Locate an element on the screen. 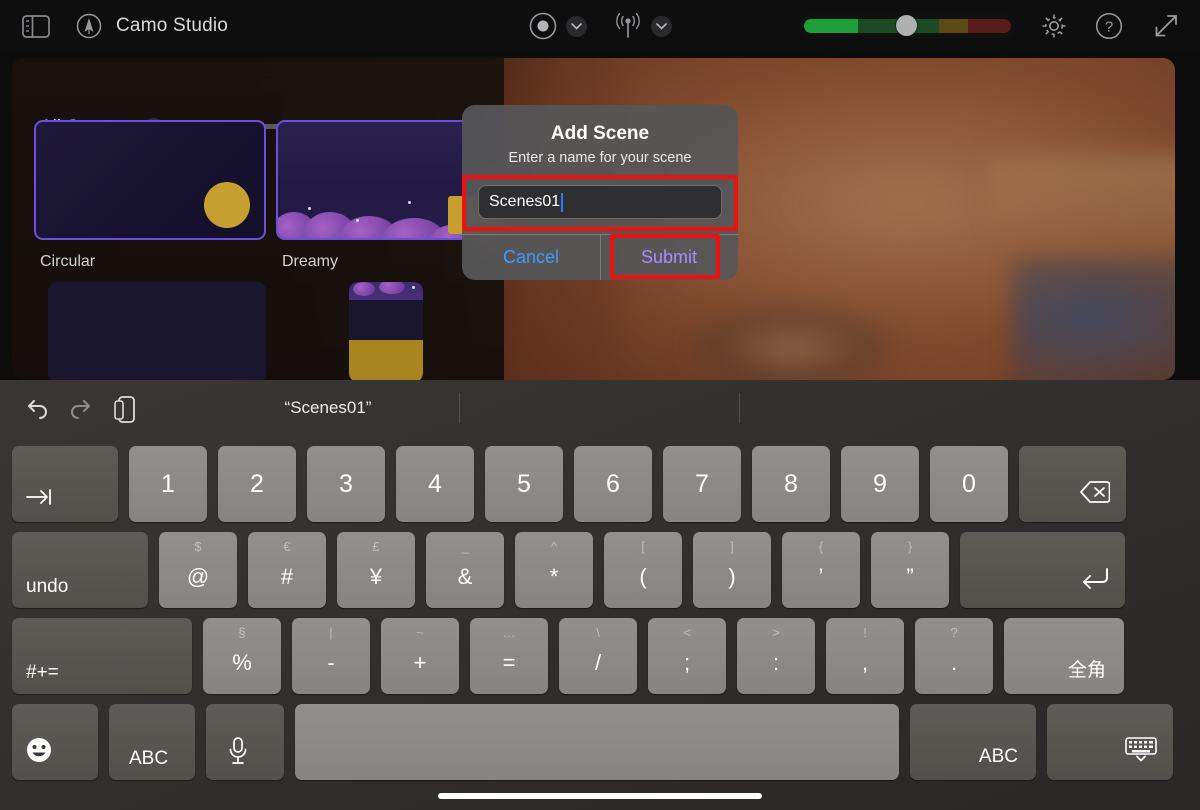 This screenshot has height=810, width=1200. fullwidth-key-label: 全角 is located at coordinates (1086, 670).